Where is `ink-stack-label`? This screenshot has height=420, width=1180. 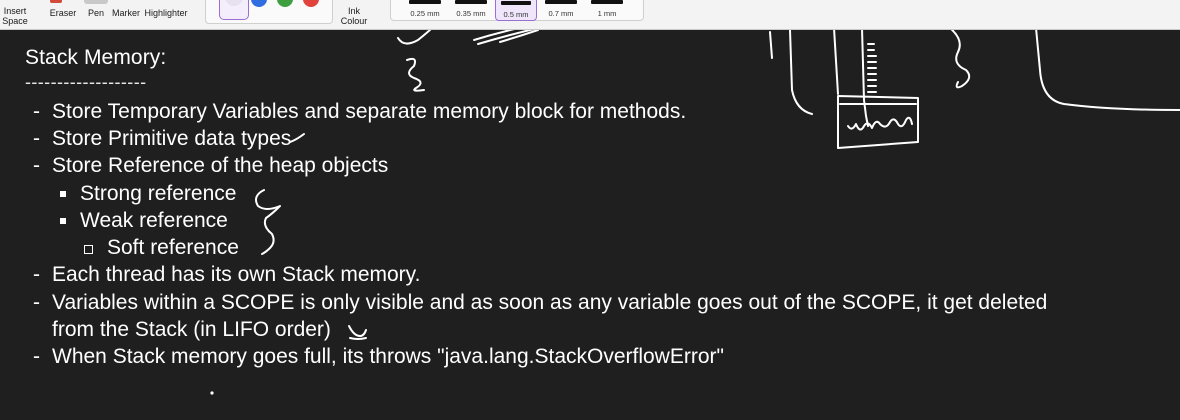 ink-stack-label is located at coordinates (880, 123).